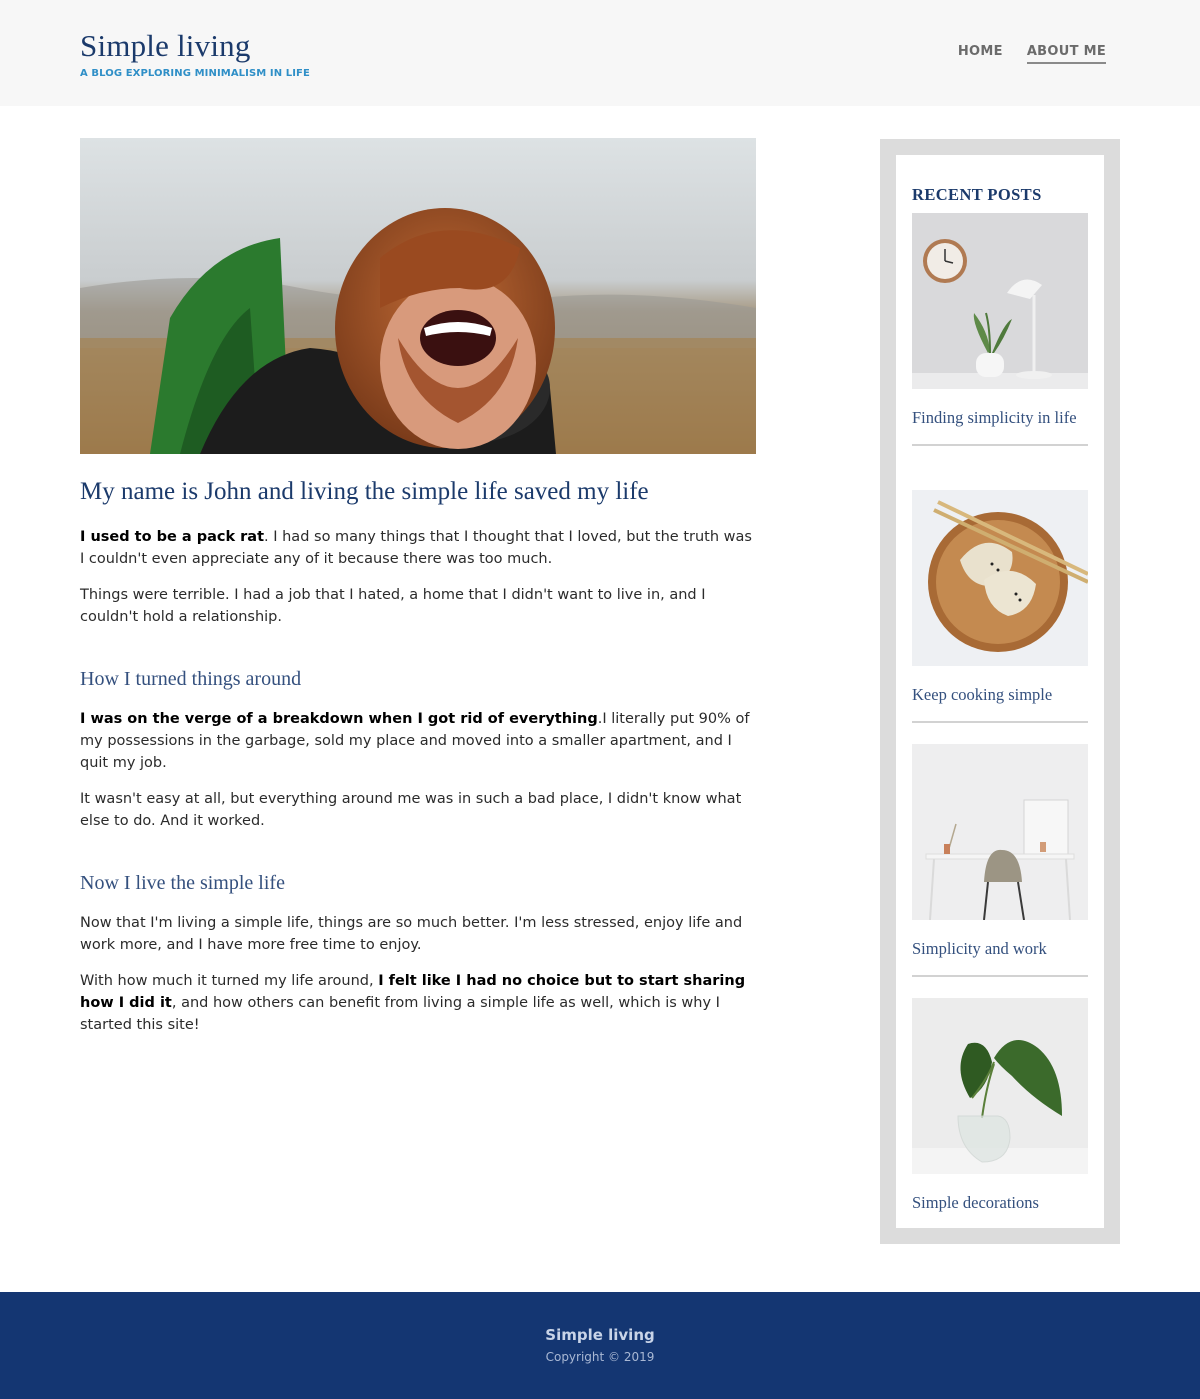 This screenshot has width=1200, height=1399. I want to click on footer-title: Simple living, so click(600, 1335).